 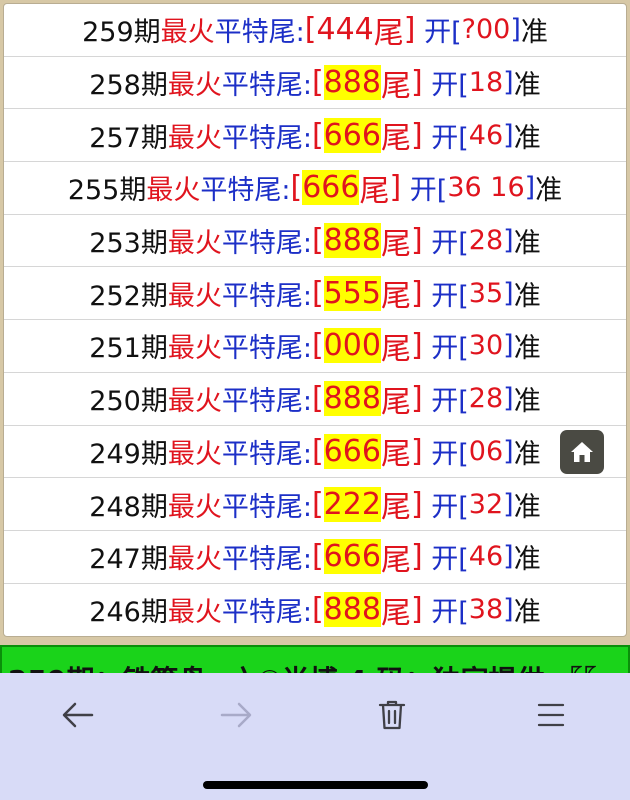 I want to click on delete-button, so click(x=392, y=715).